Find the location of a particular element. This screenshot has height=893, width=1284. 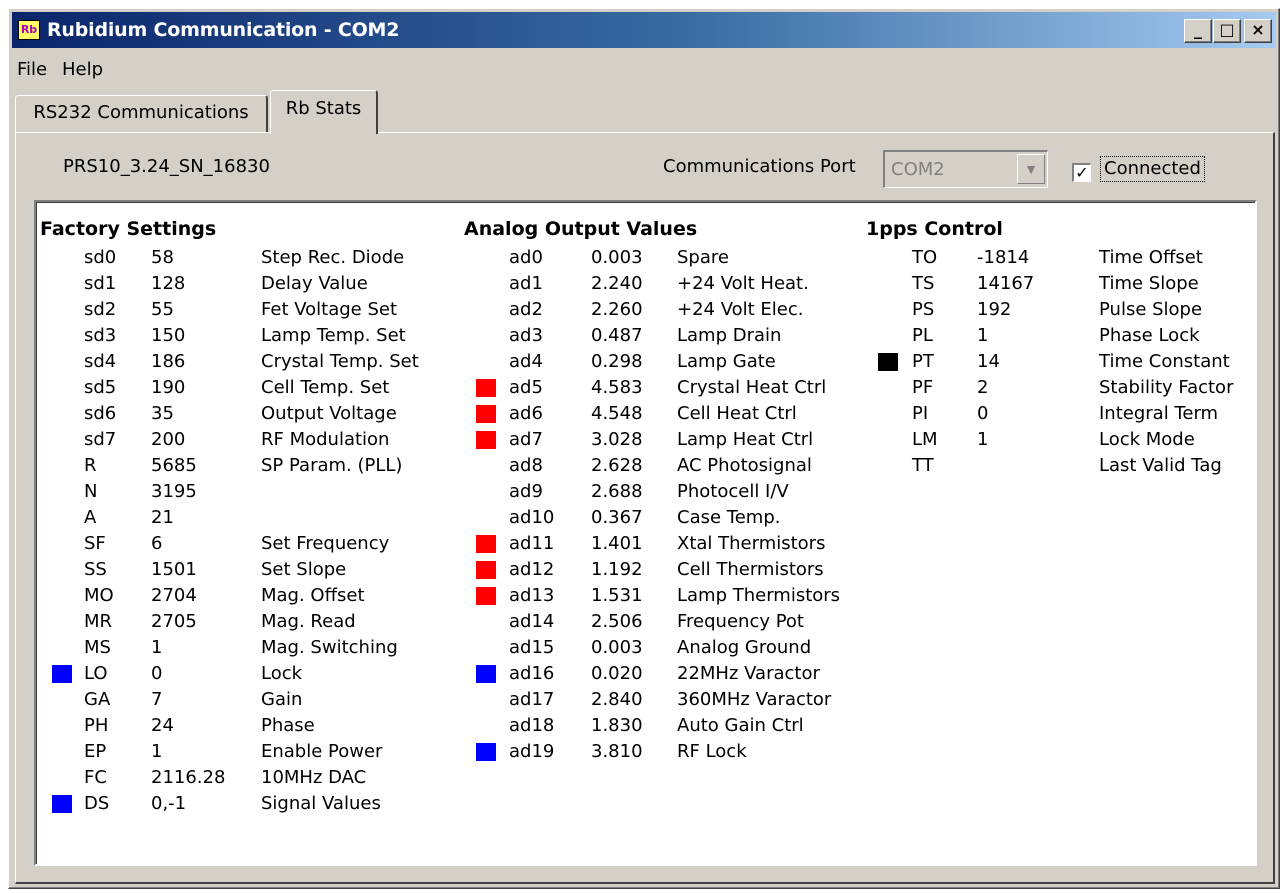

analog-output-key: ad15 is located at coordinates (532, 647).